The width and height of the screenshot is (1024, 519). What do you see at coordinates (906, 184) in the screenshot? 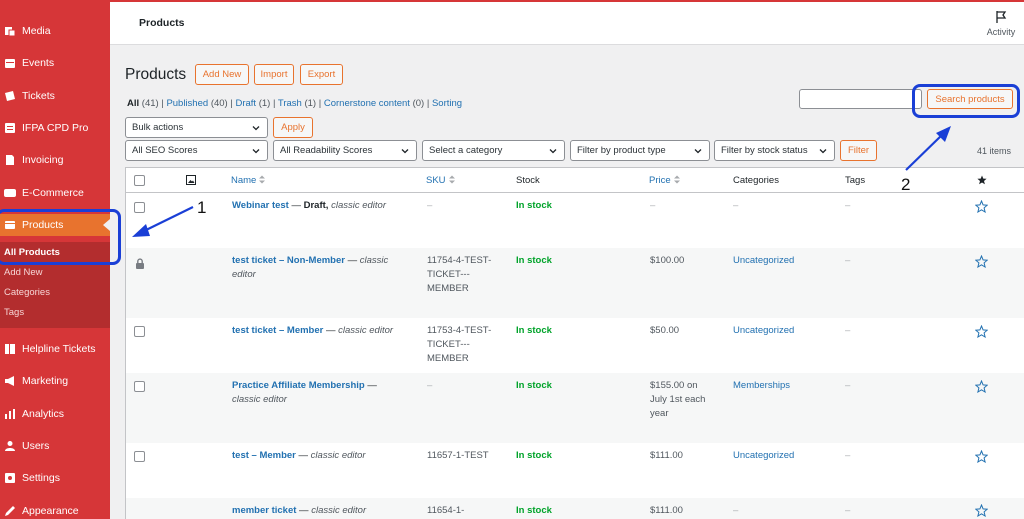
I see `annotation-number-2: 2` at bounding box center [906, 184].